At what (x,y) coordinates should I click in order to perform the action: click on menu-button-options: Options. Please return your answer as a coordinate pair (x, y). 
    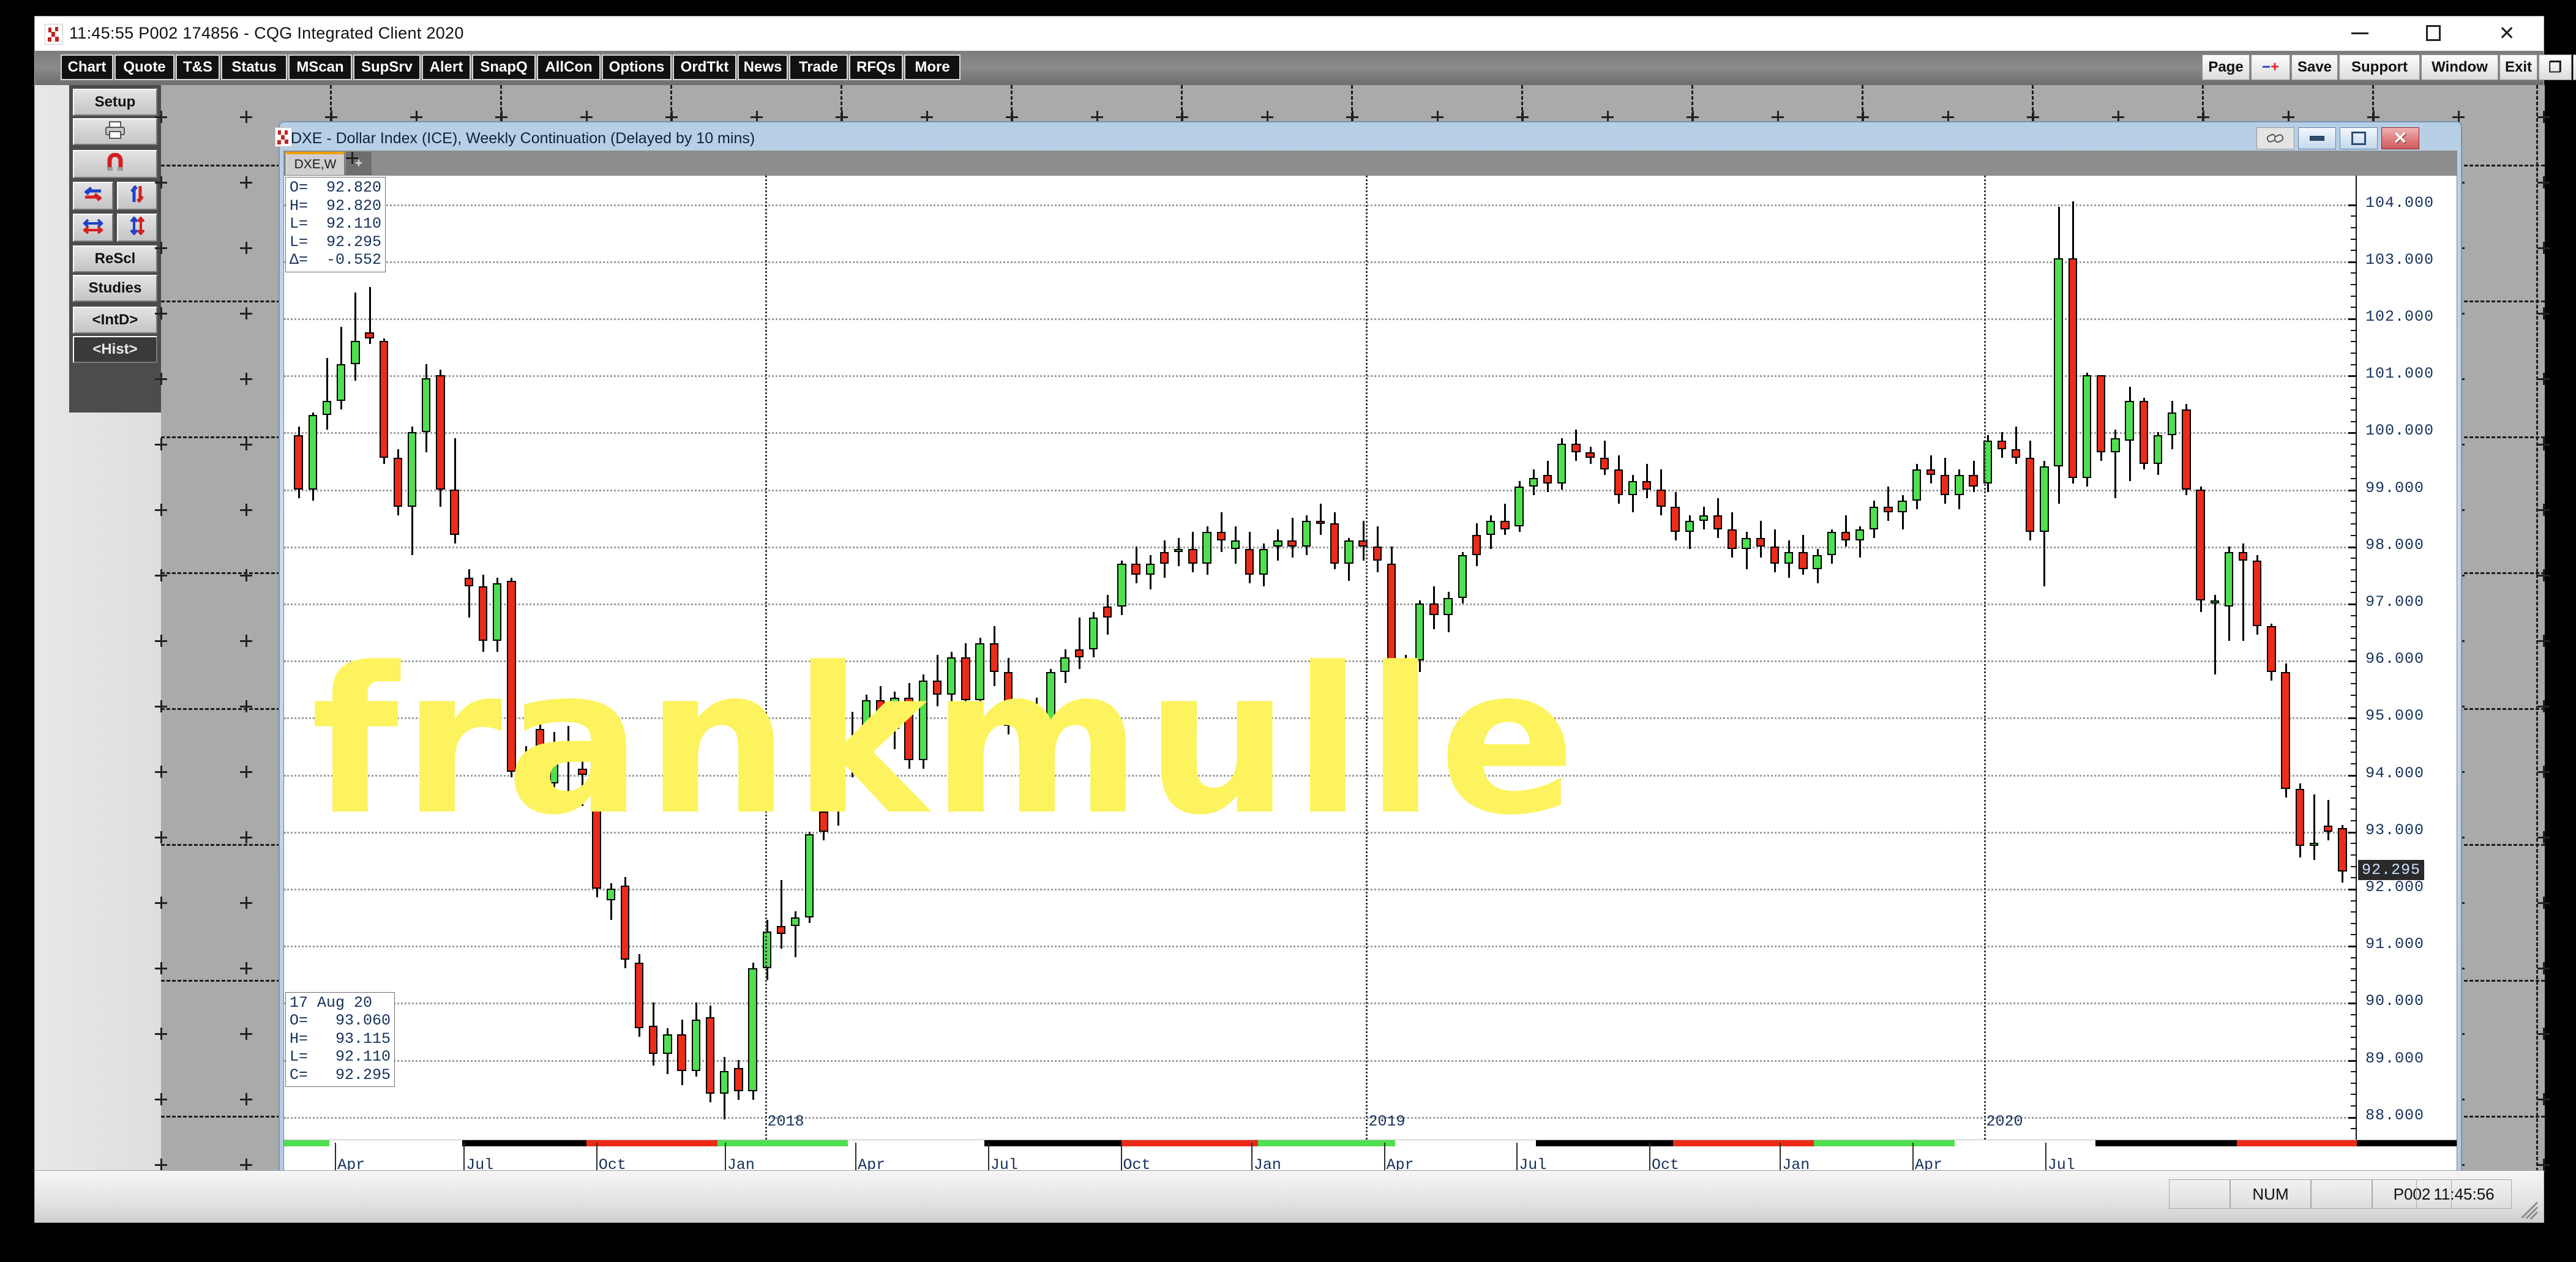
    Looking at the image, I should click on (637, 67).